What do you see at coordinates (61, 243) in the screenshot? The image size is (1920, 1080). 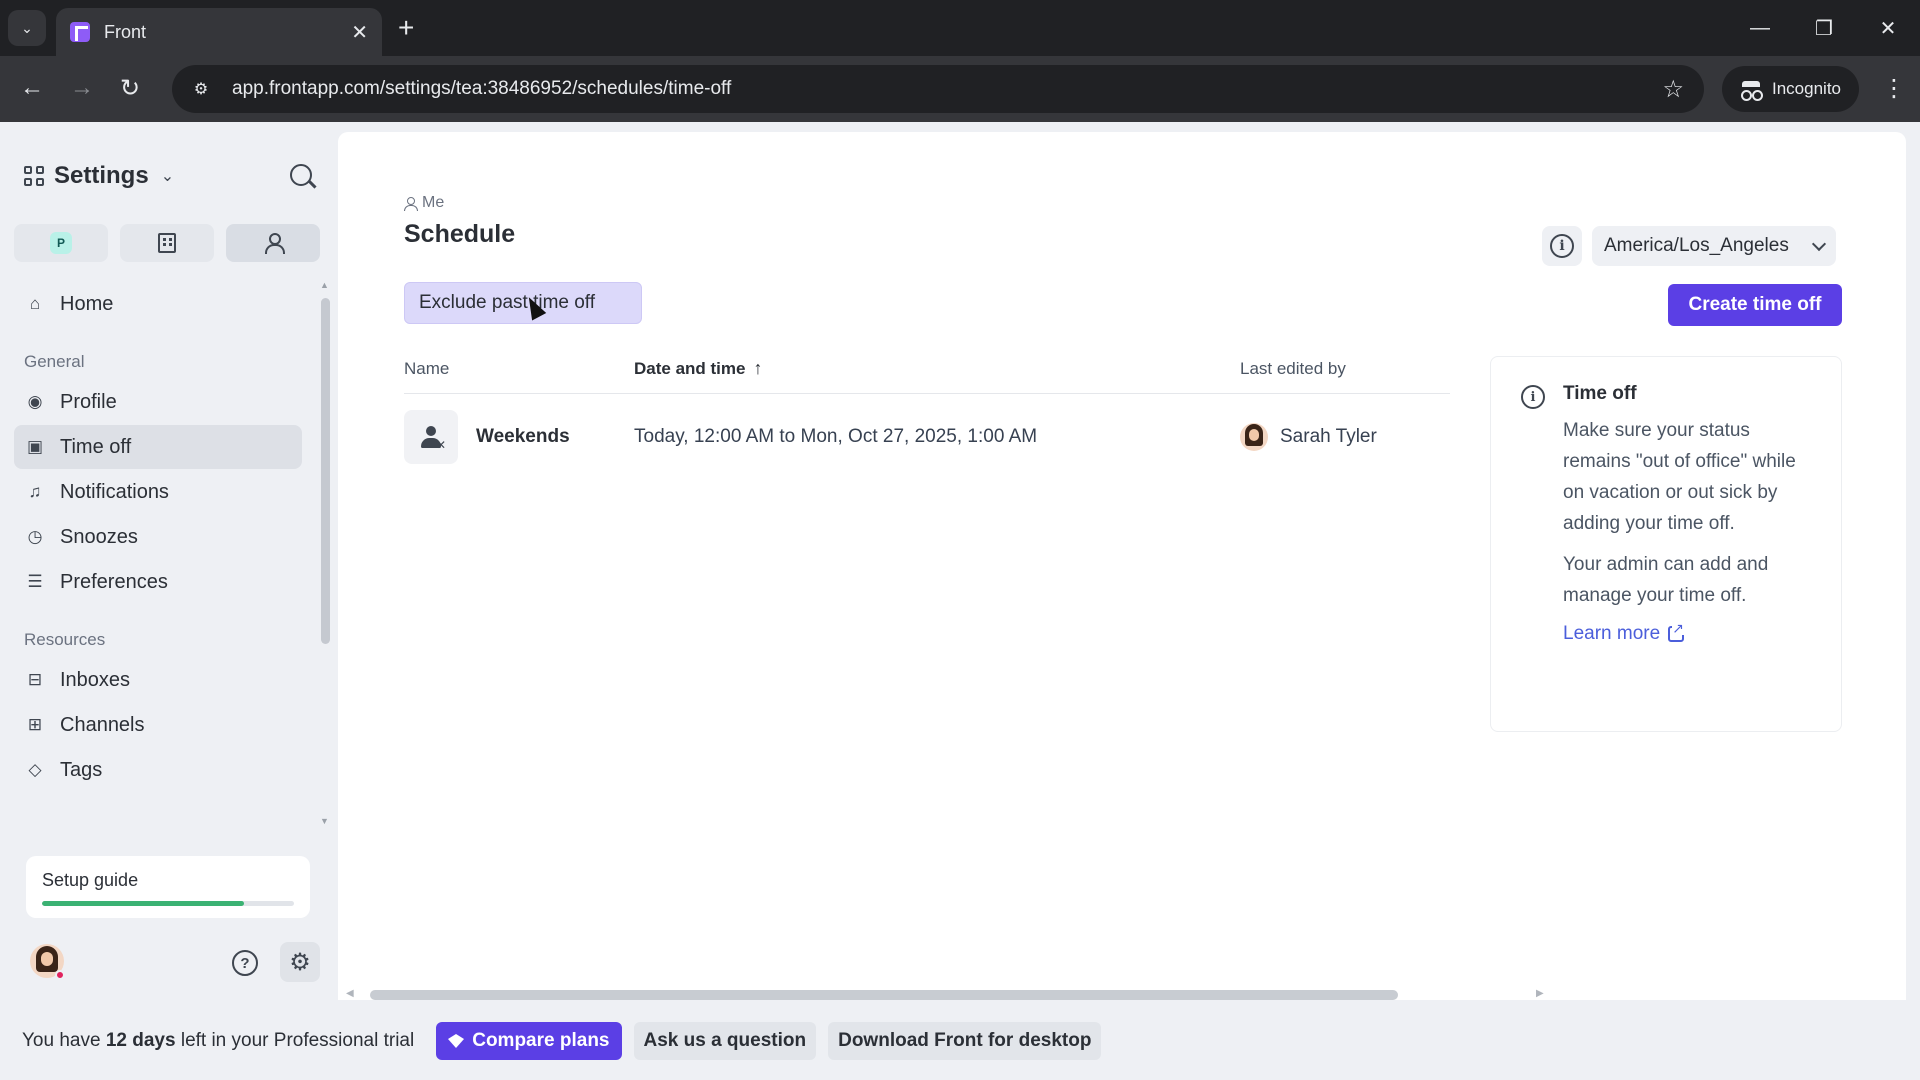 I see `scope-tab-personal-workspace: P` at bounding box center [61, 243].